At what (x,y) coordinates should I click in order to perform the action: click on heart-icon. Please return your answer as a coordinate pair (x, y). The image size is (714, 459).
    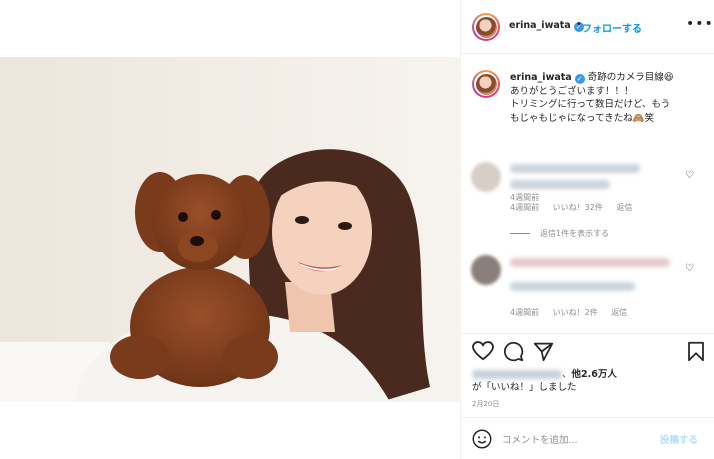
    Looking at the image, I should click on (483, 351).